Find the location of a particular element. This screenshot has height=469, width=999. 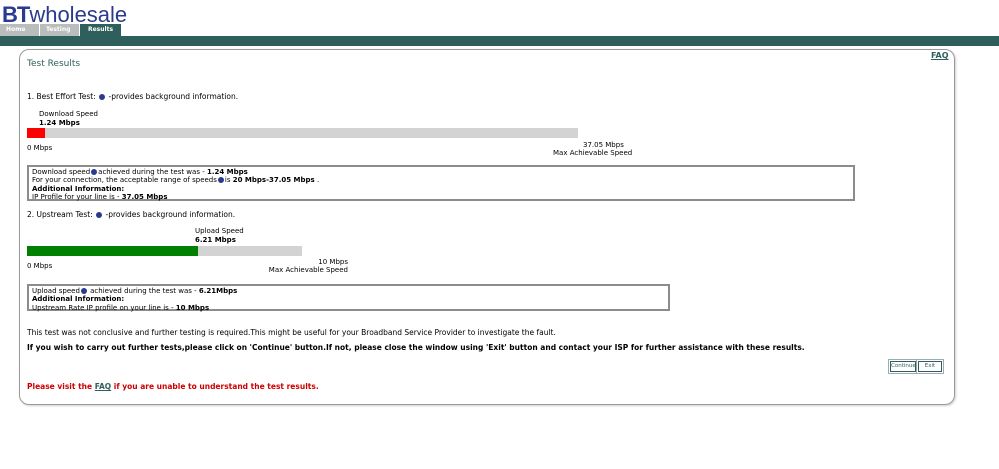

footer-prefix: Please visit the is located at coordinates (61, 386).